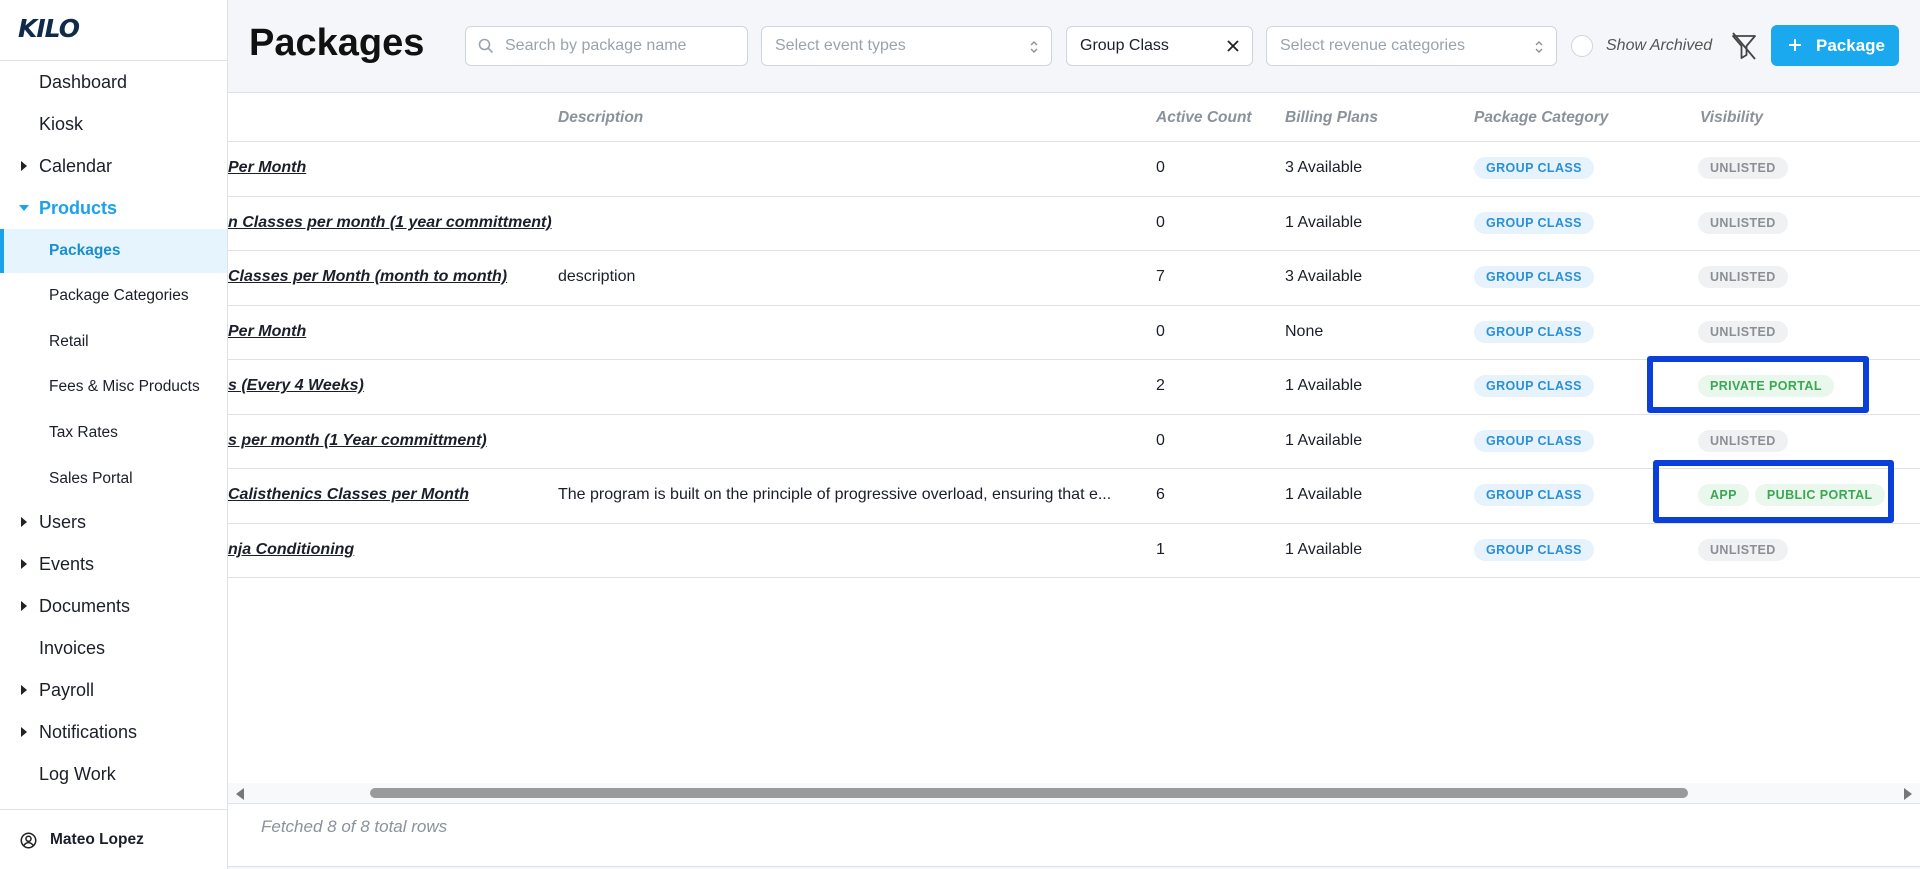  I want to click on sidebar-item-documents: Documents, so click(113, 606).